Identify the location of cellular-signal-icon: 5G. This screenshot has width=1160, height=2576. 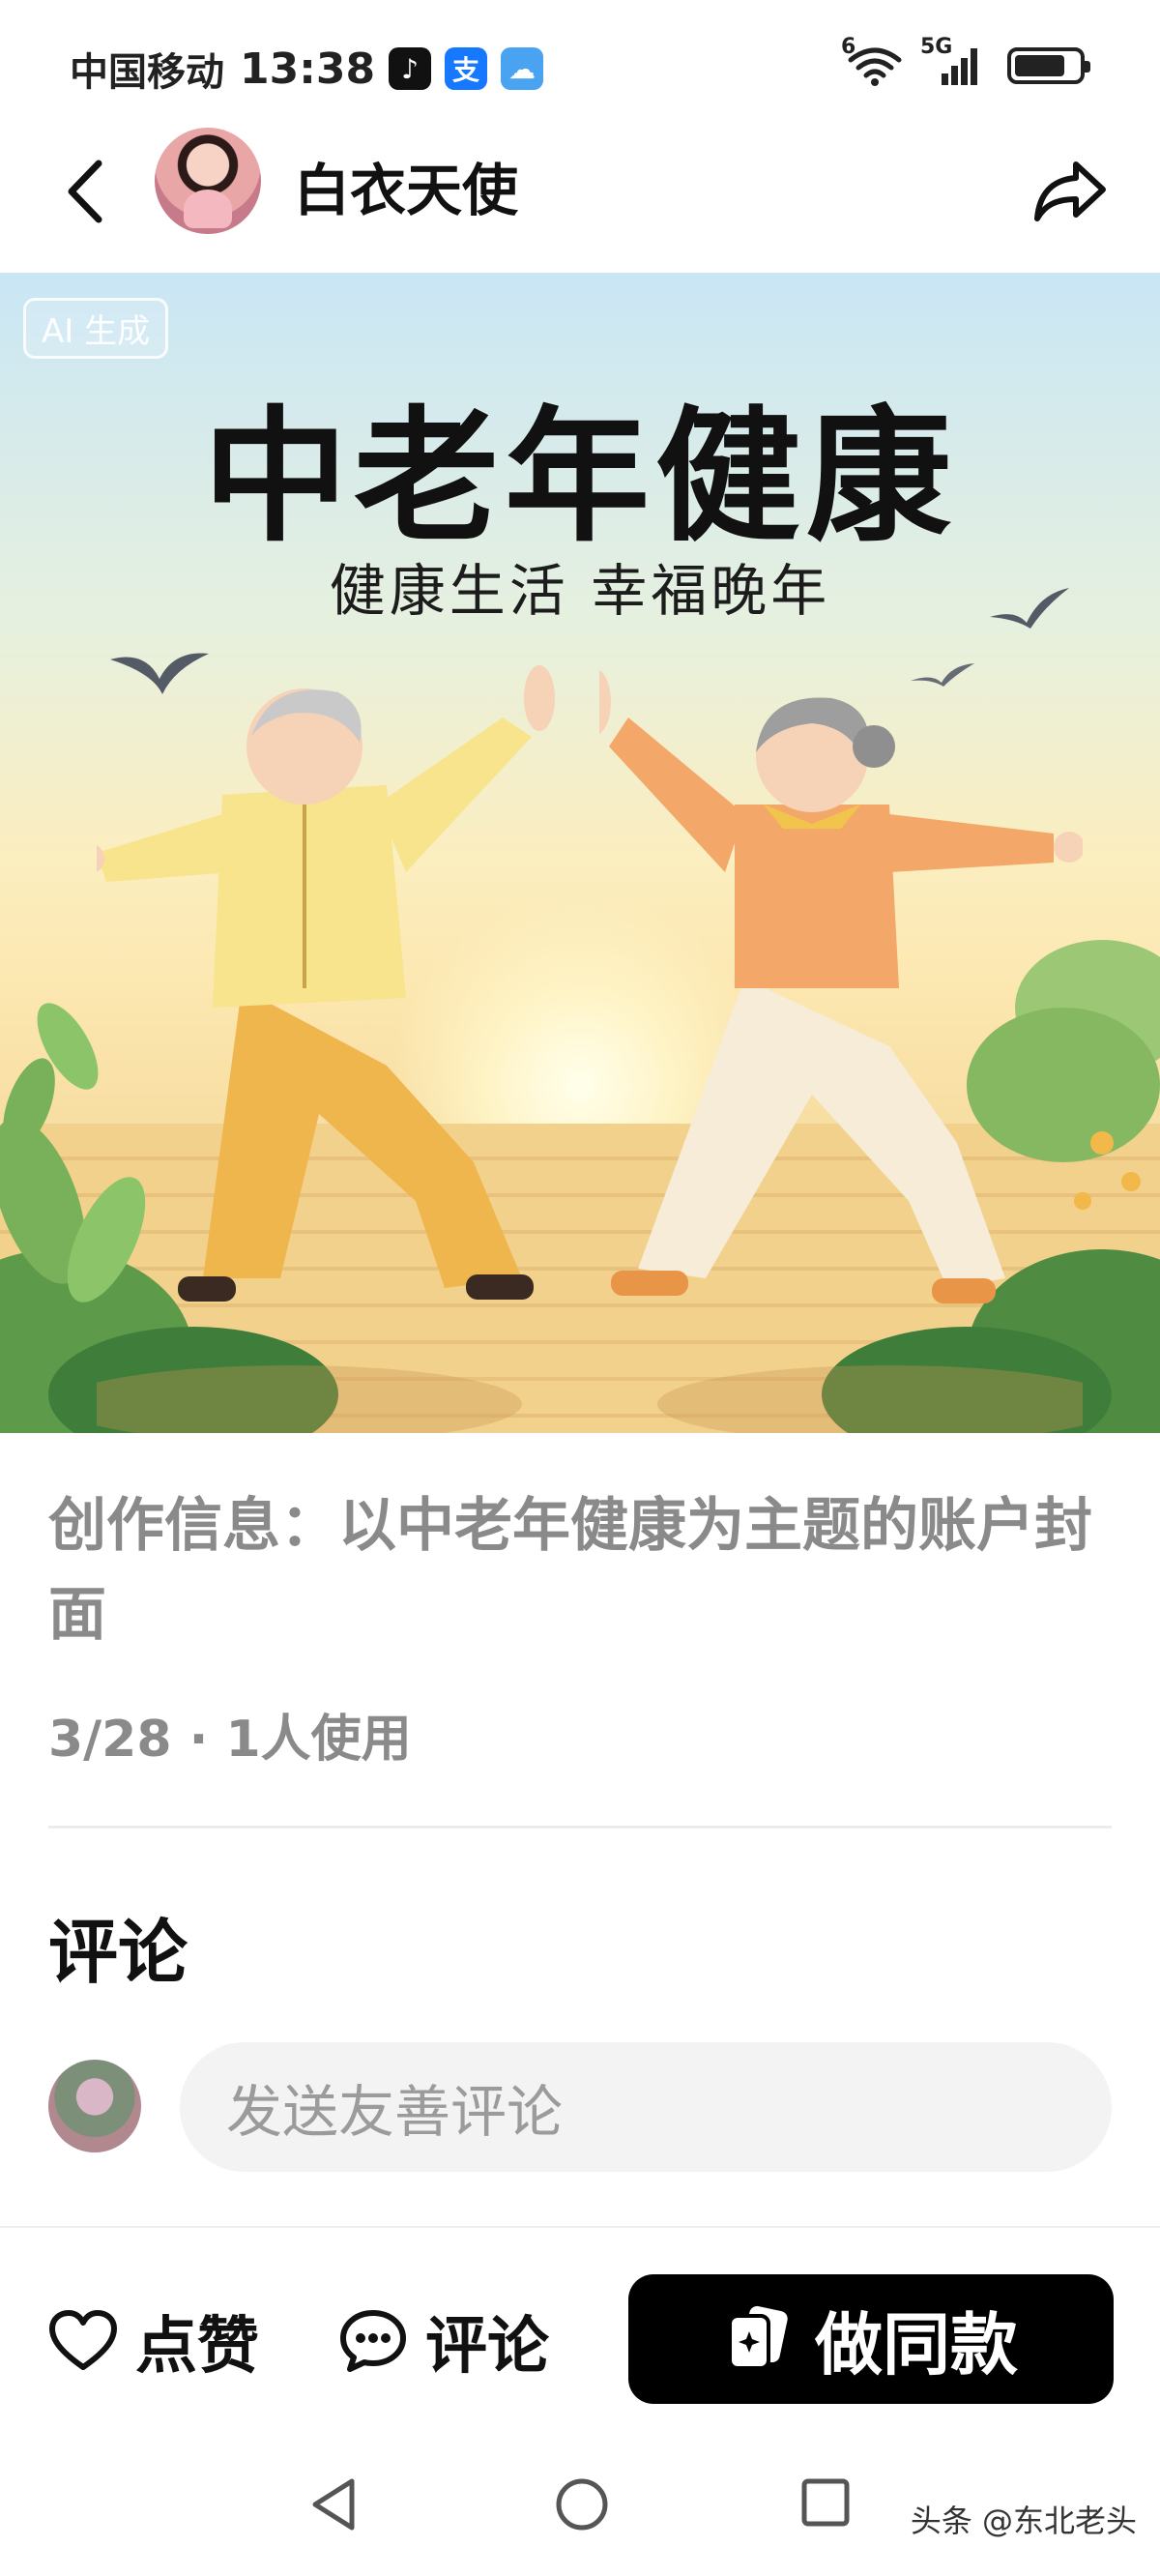
(953, 61).